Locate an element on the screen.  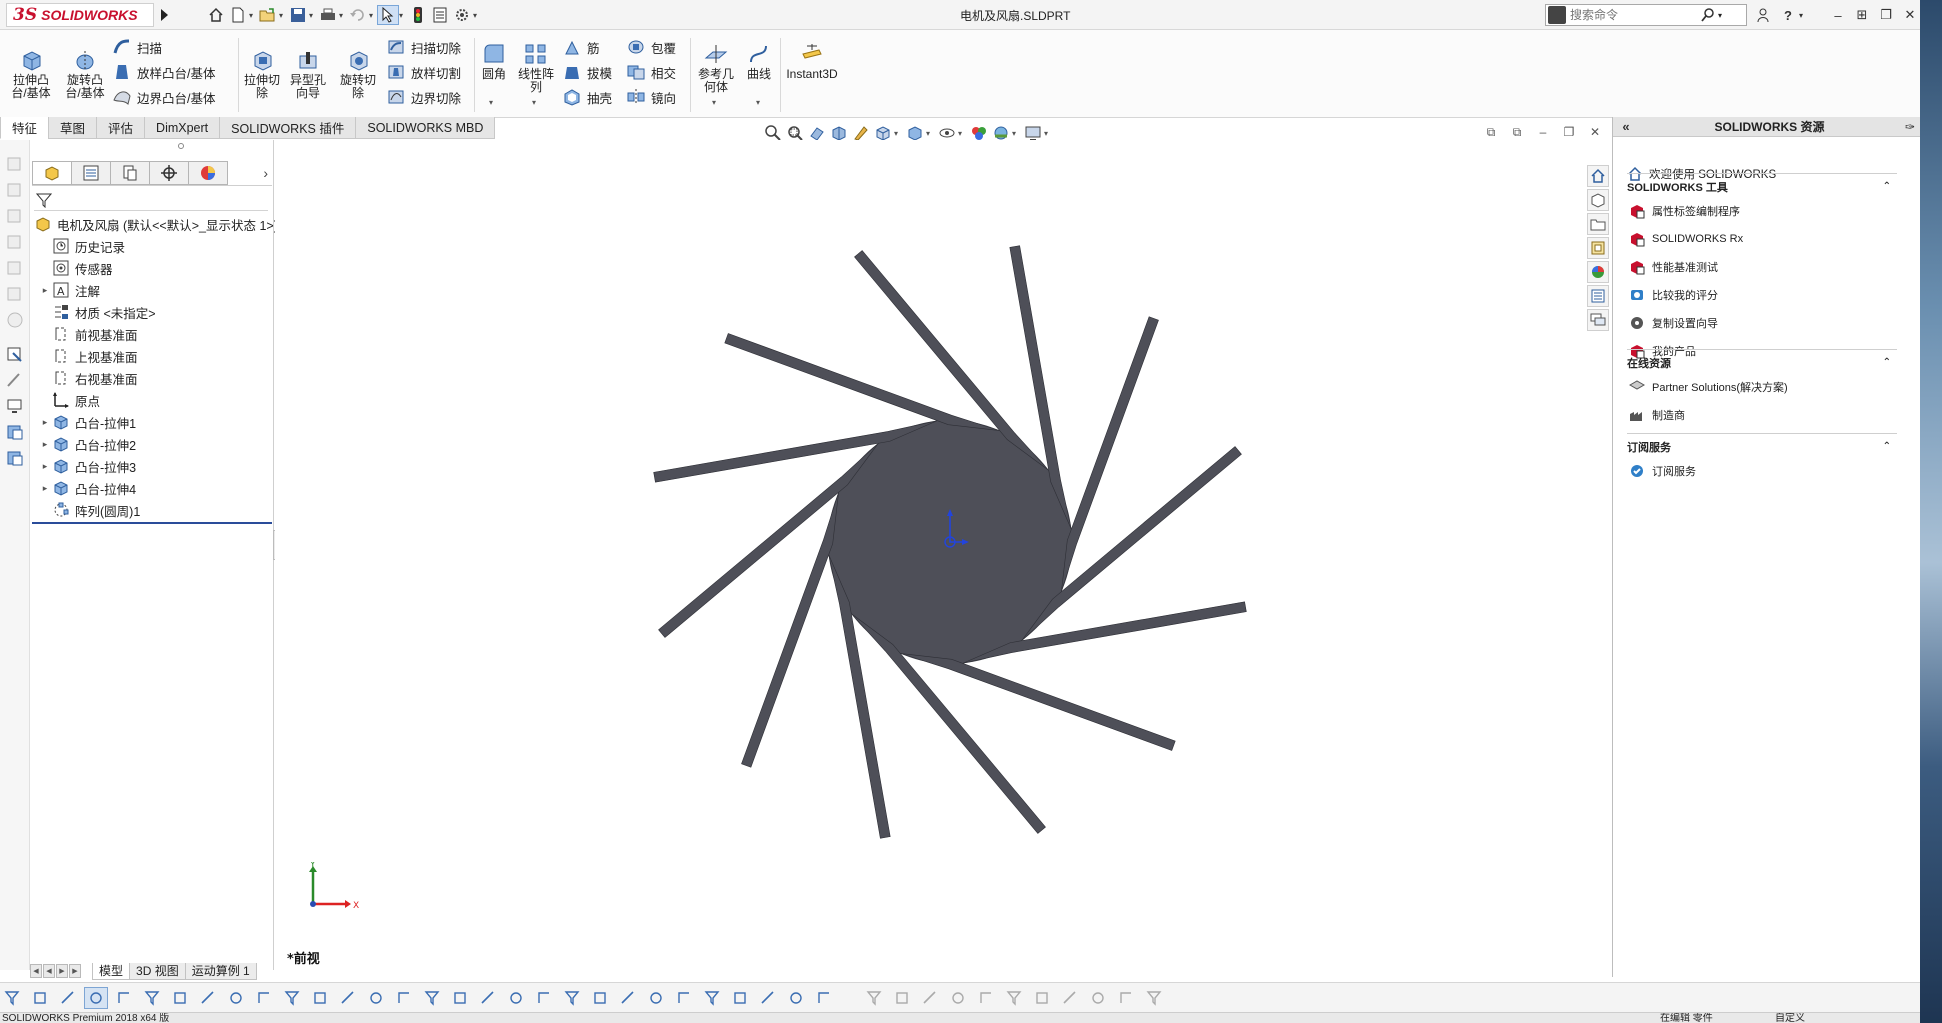
resource-section-header: 订阅服务 ⌃ is located at coordinates (1762, 443).